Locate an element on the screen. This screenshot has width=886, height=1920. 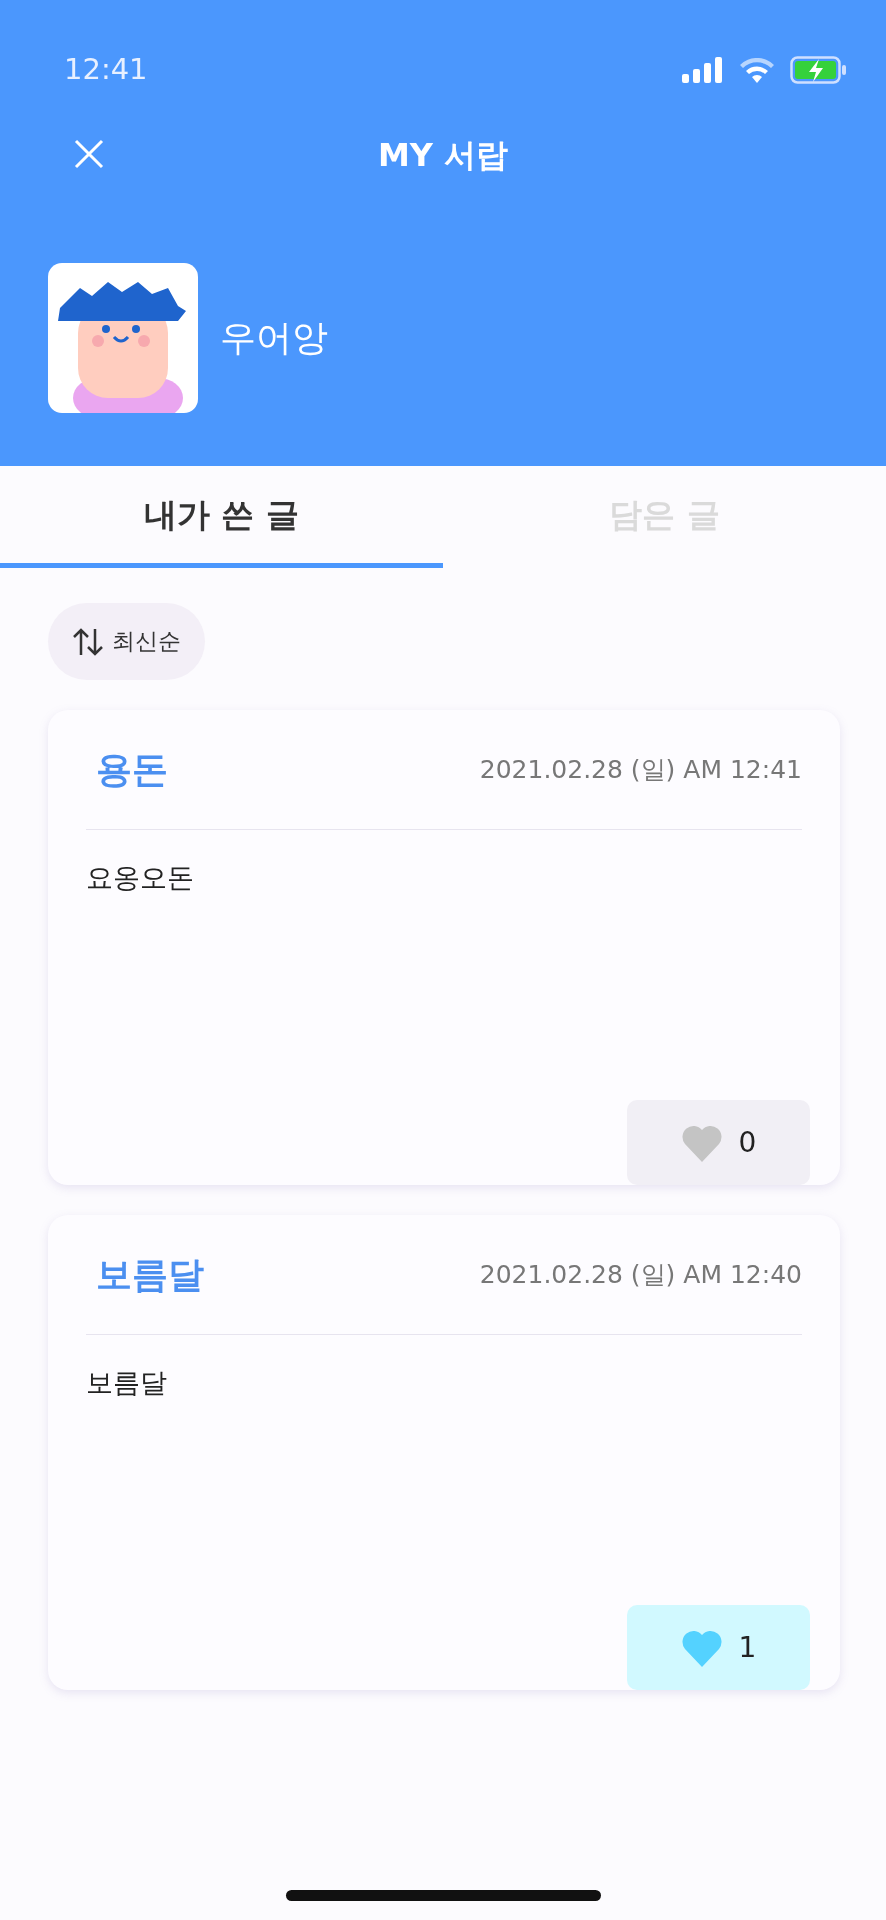
sort-icon is located at coordinates (88, 641).